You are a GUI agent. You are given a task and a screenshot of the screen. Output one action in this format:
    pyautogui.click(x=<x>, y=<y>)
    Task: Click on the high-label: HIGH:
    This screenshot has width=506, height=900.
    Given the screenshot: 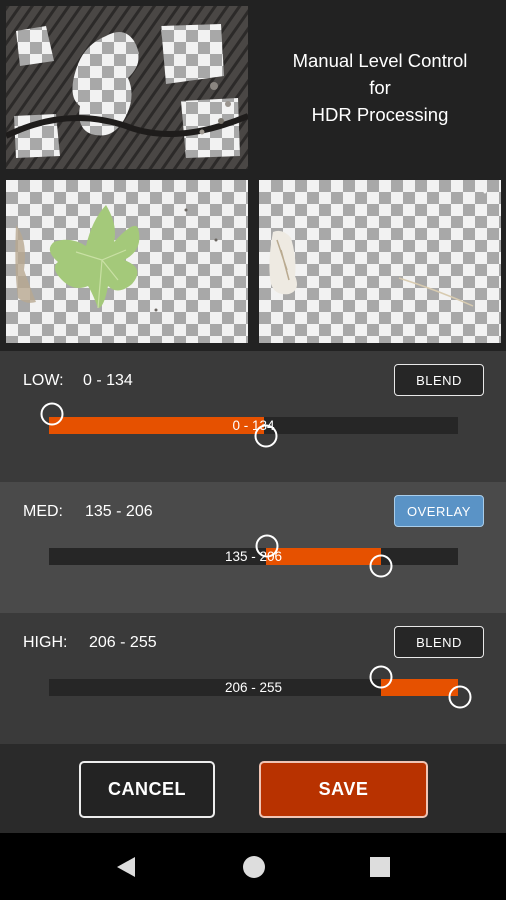 What is the action you would take?
    pyautogui.click(x=45, y=642)
    